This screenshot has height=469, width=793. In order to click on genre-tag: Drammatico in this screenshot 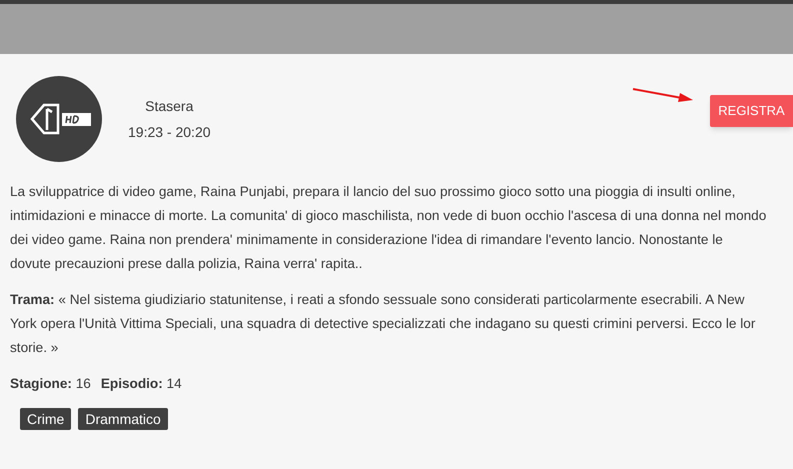, I will do `click(123, 419)`.